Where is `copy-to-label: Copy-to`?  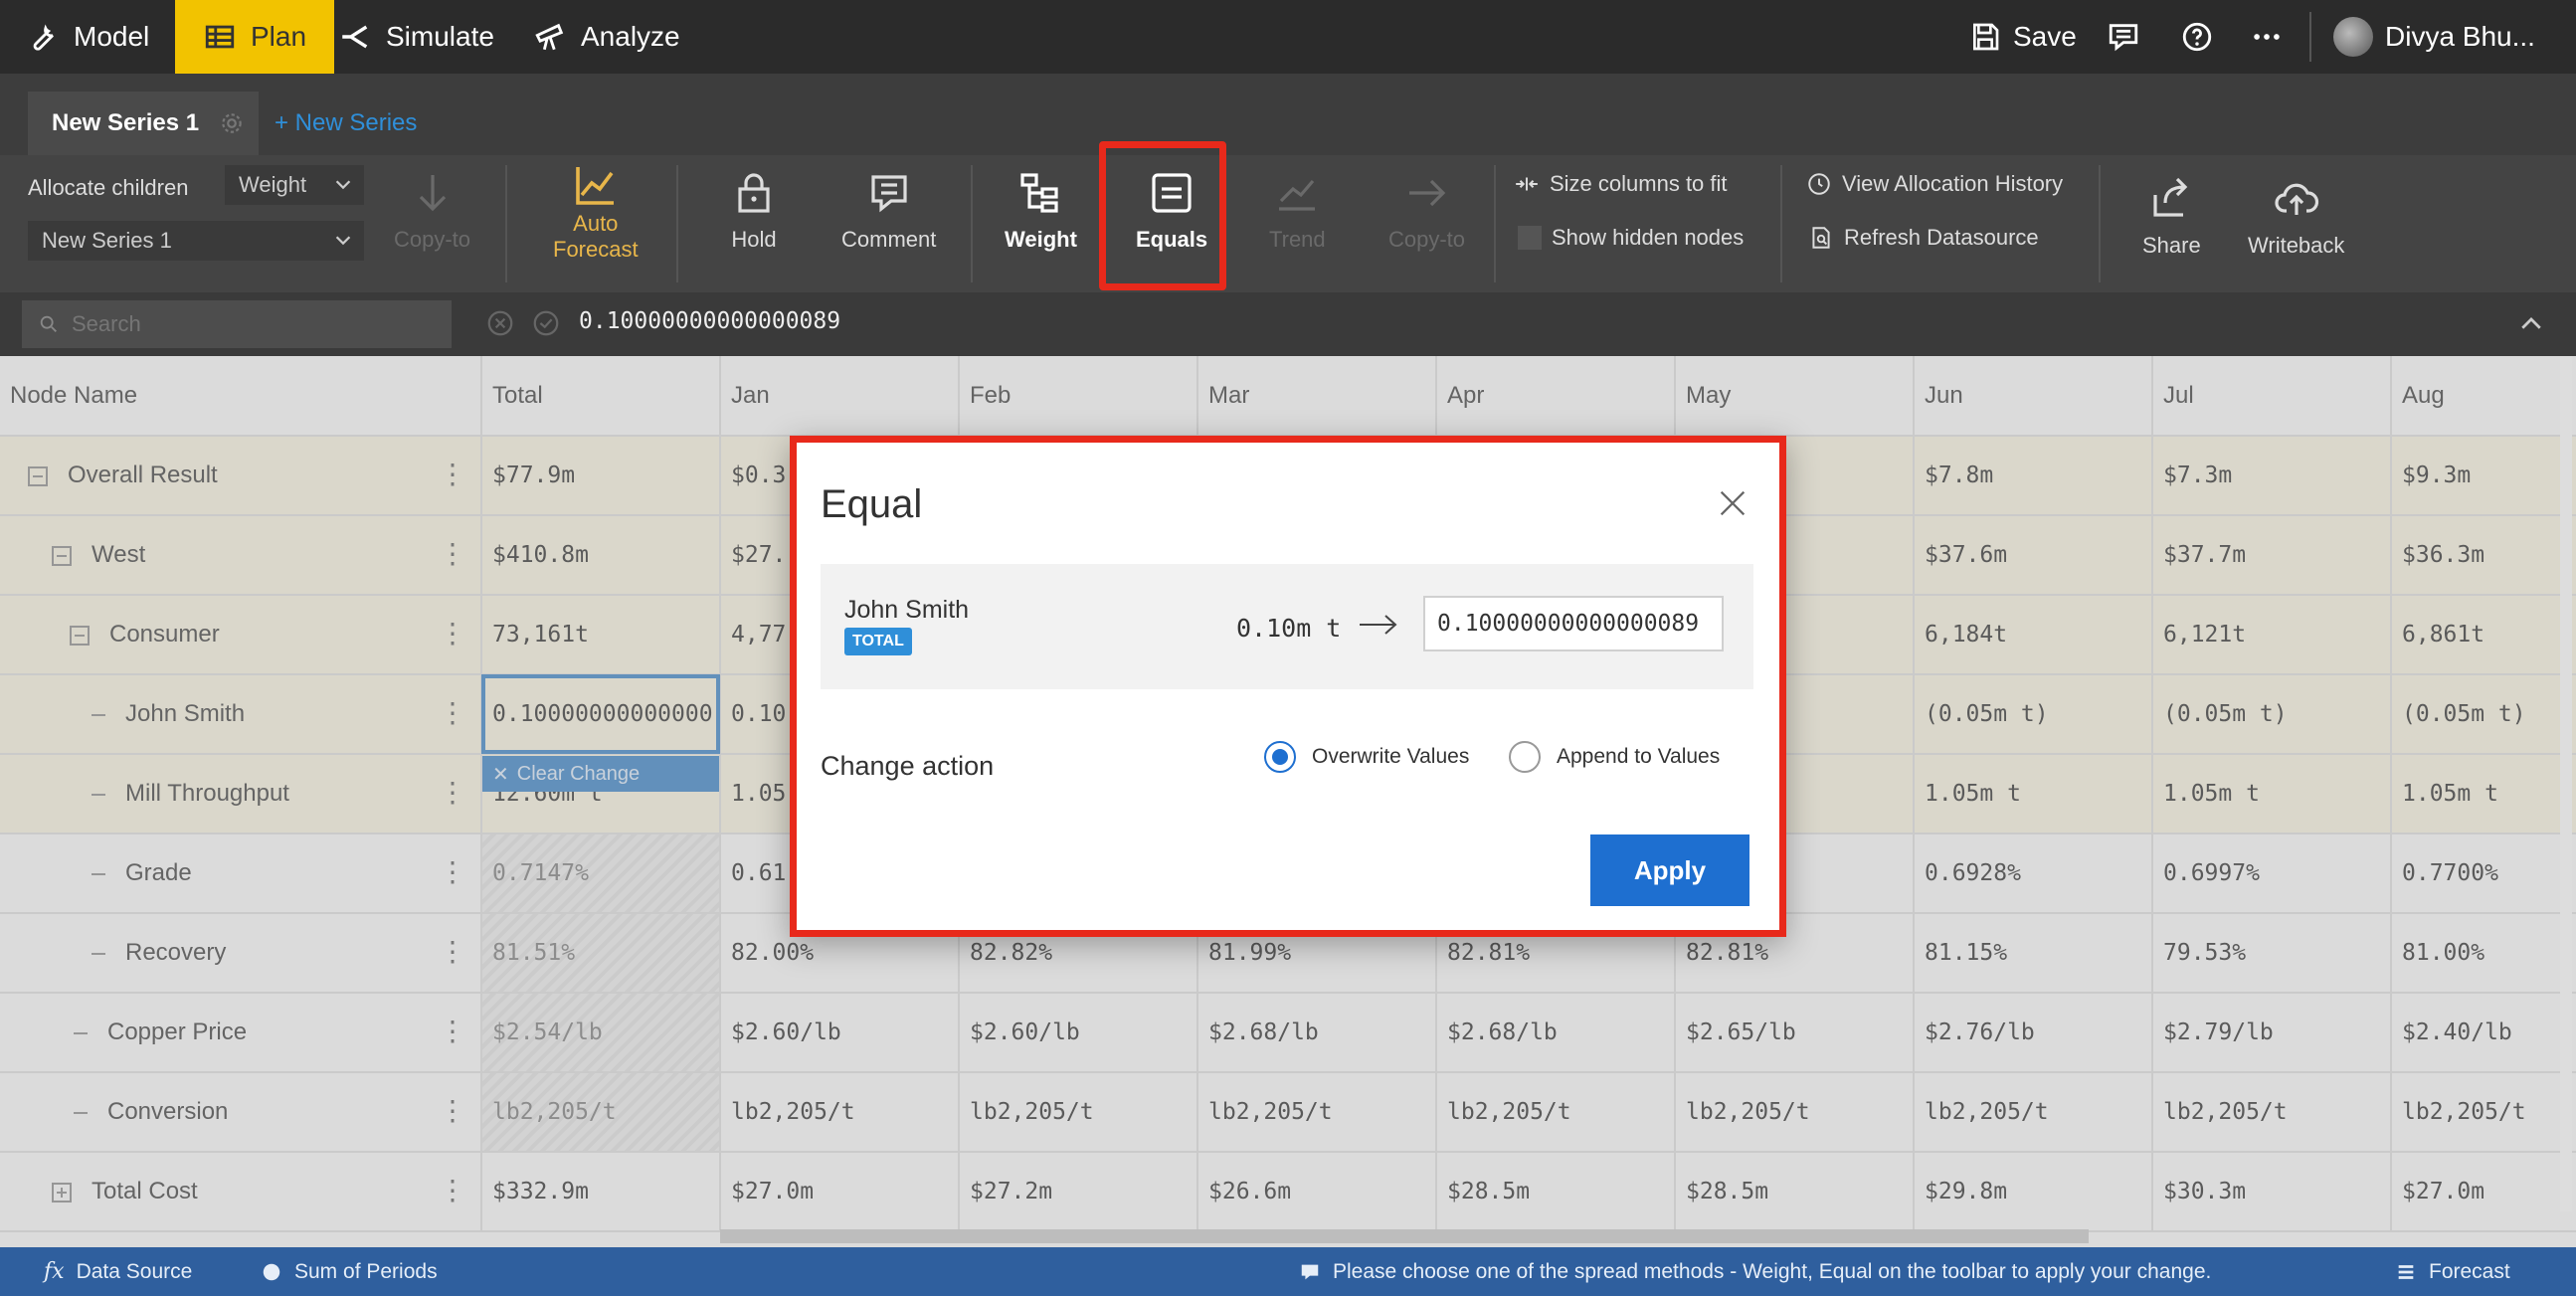
copy-to-label: Copy-to is located at coordinates (432, 240).